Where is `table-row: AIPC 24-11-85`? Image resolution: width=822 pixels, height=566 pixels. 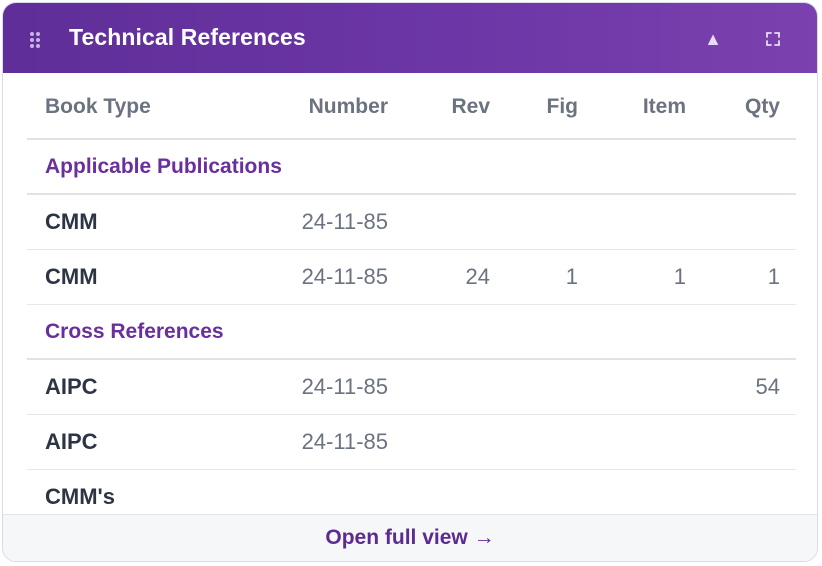
table-row: AIPC 24-11-85 is located at coordinates (411, 442).